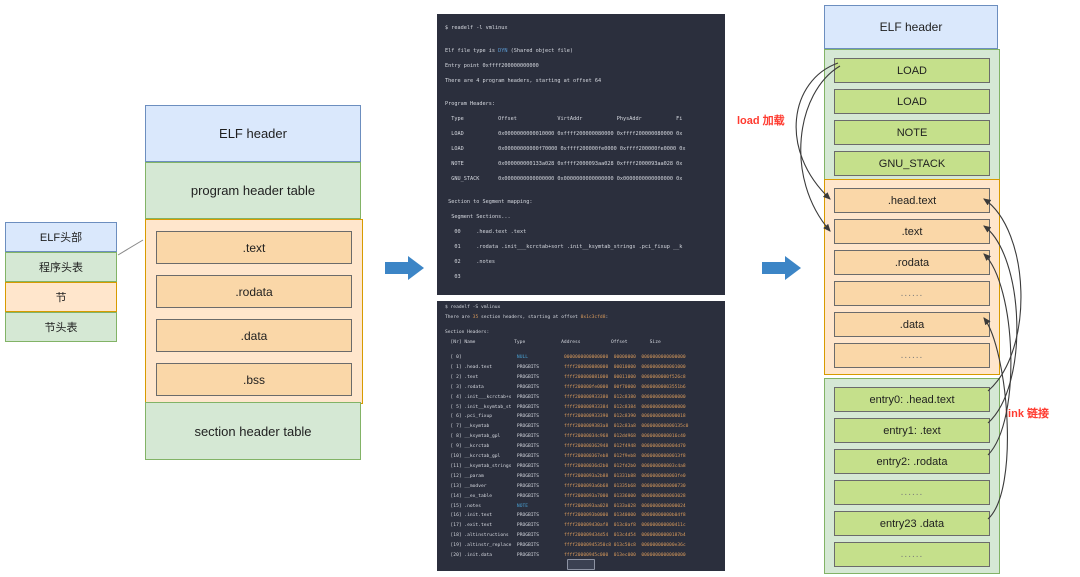 The image size is (1080, 577). Describe the element at coordinates (912, 324) in the screenshot. I see `right-section-data: .data` at that location.